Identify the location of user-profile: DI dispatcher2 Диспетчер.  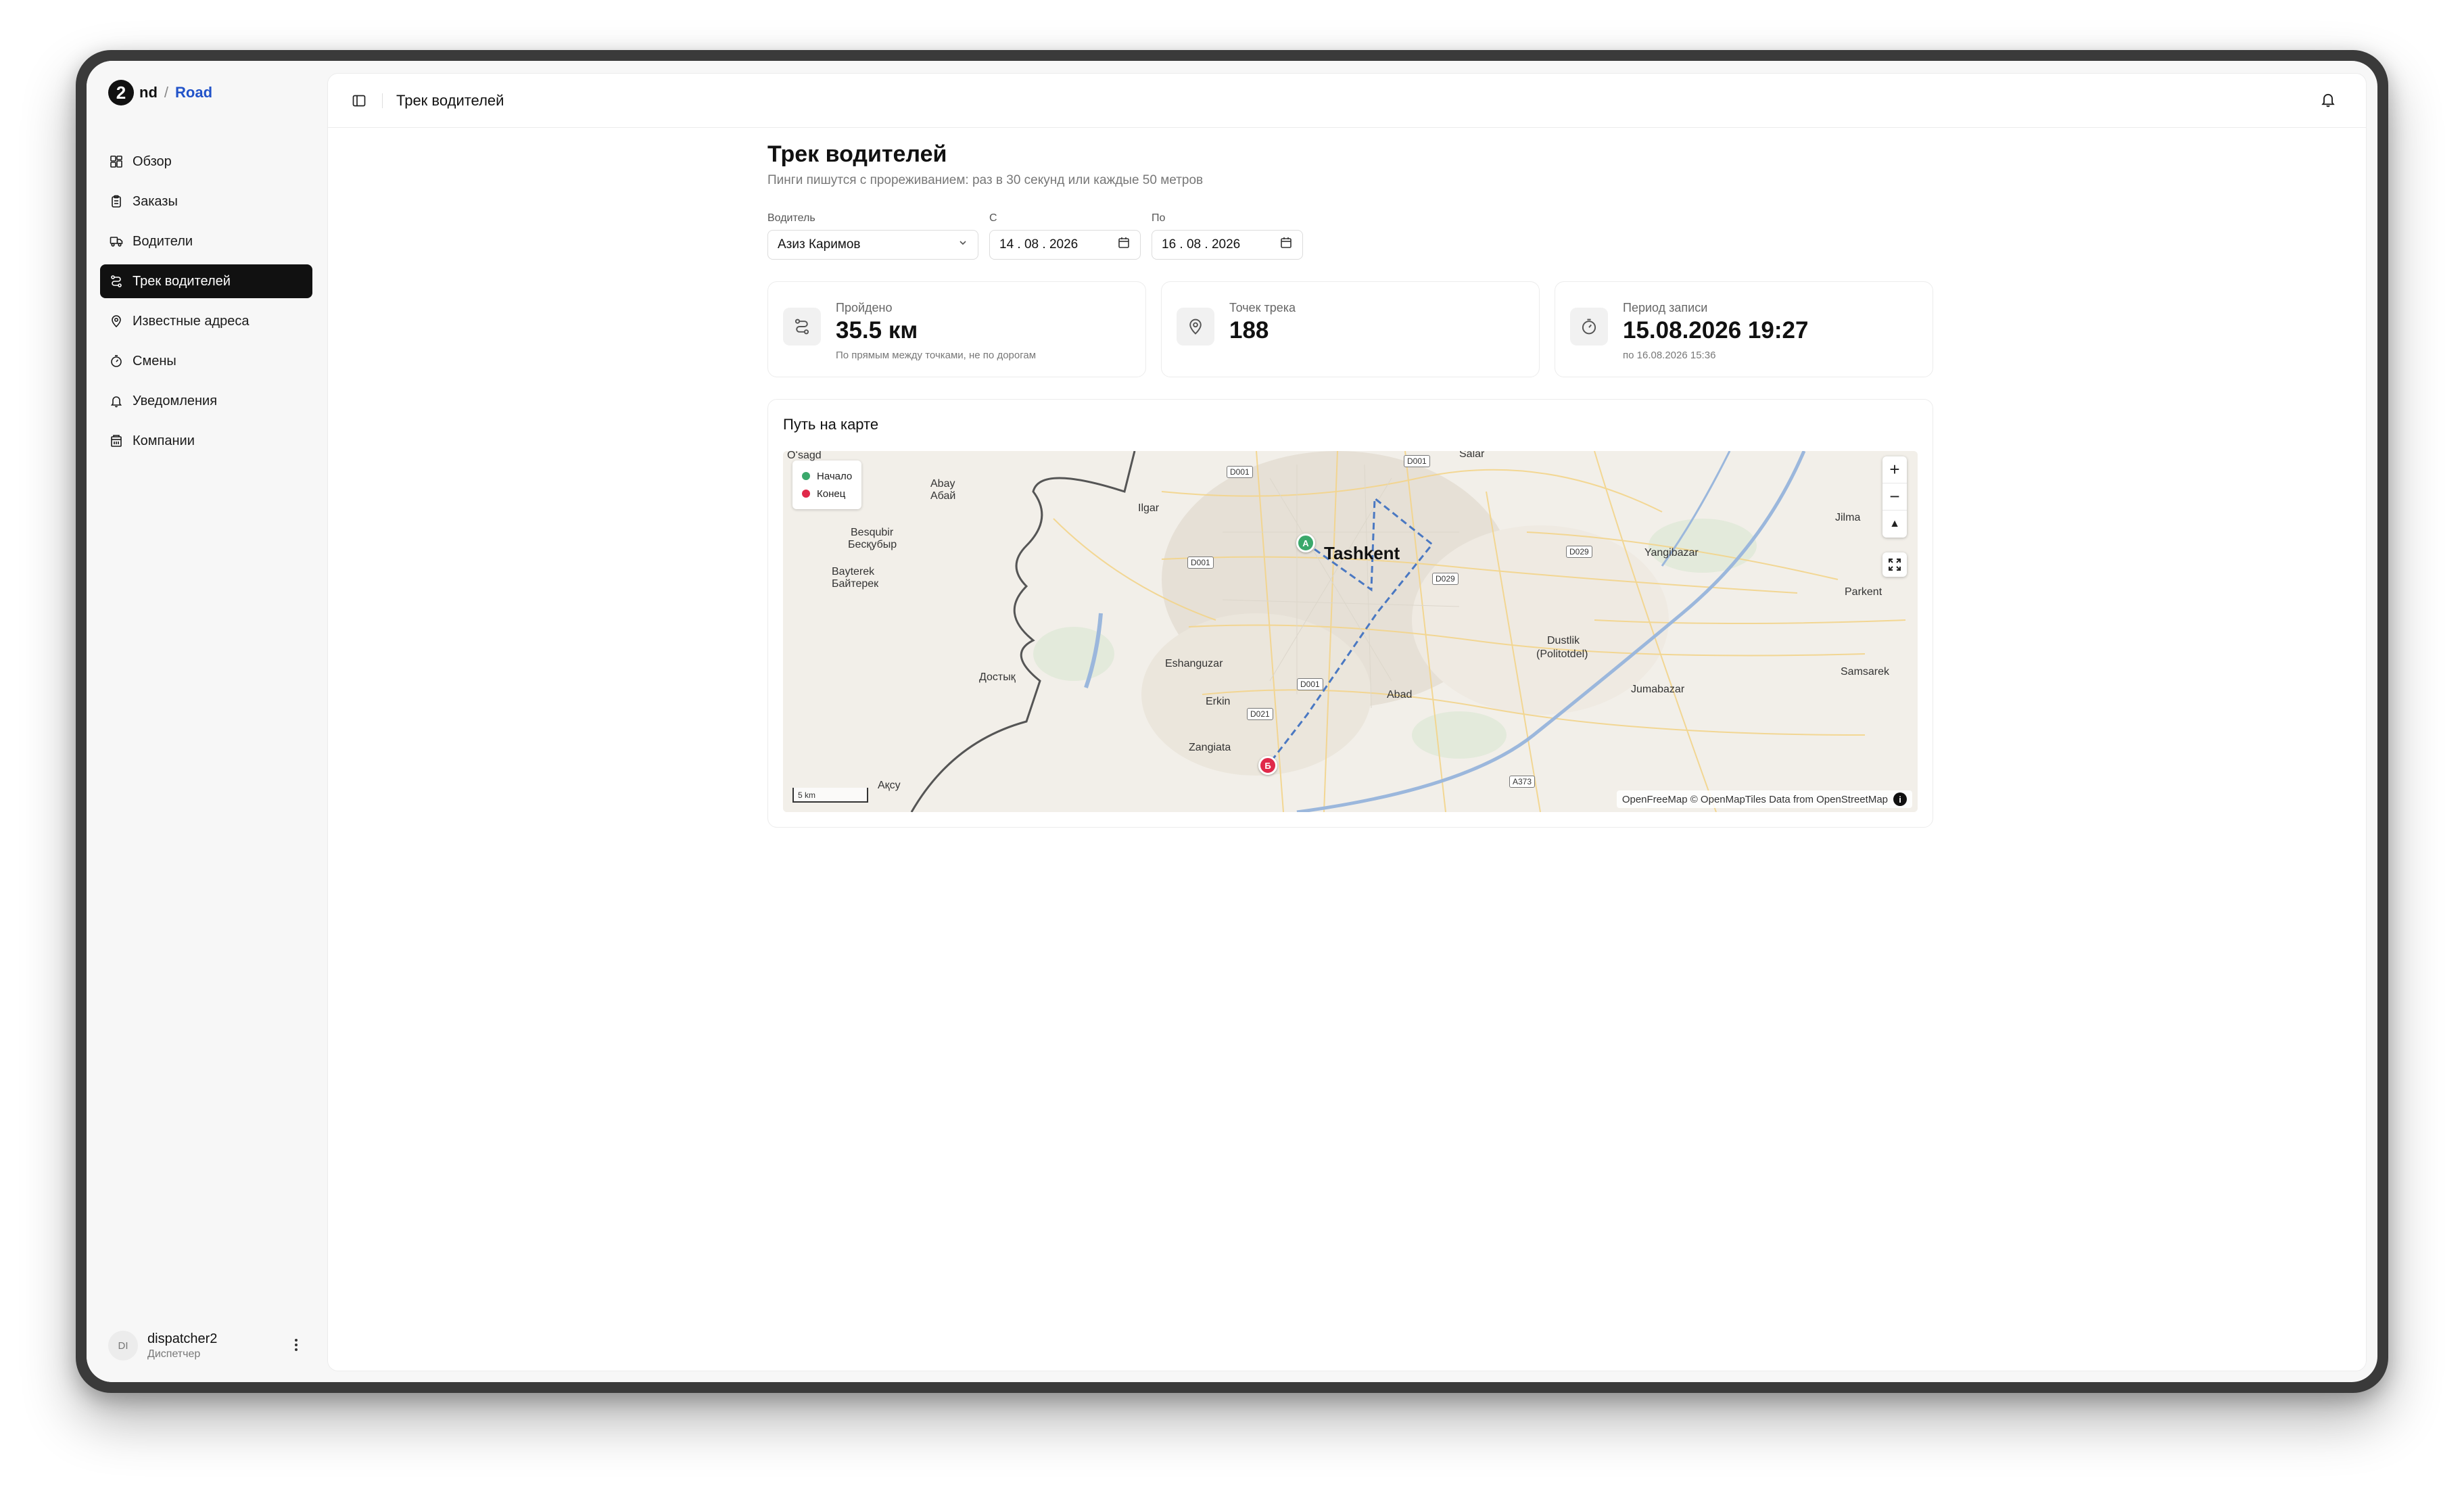
(209, 1346).